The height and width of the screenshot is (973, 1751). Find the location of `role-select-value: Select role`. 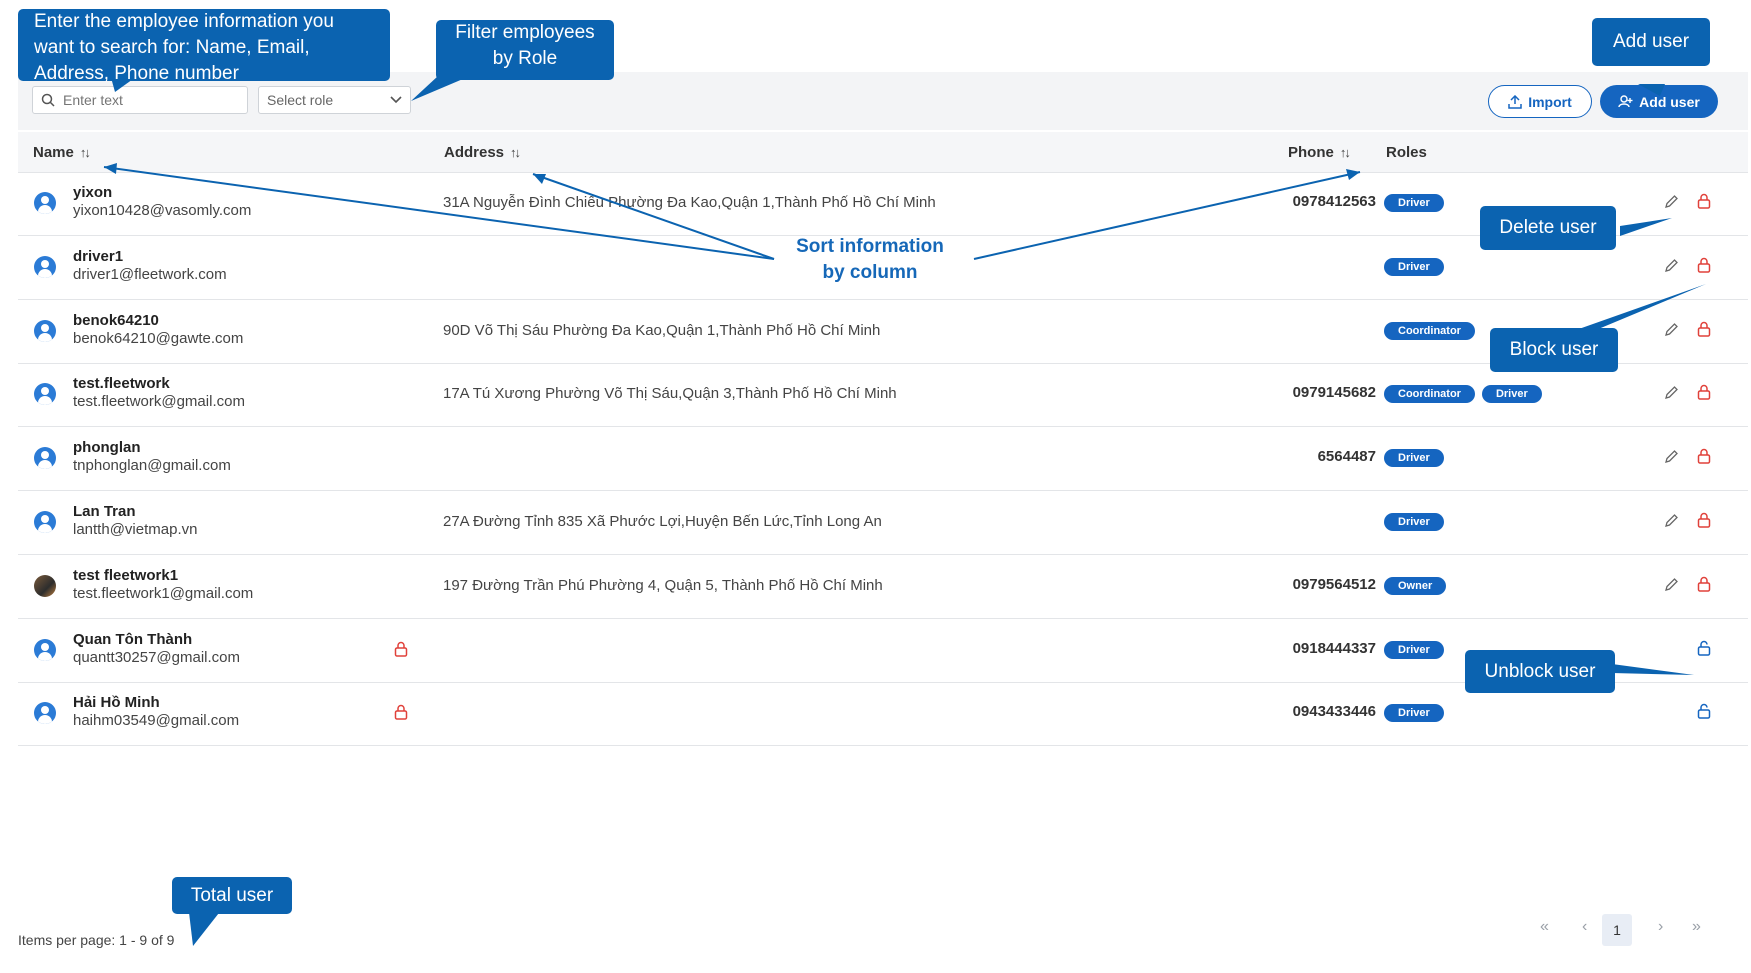

role-select-value: Select role is located at coordinates (300, 100).